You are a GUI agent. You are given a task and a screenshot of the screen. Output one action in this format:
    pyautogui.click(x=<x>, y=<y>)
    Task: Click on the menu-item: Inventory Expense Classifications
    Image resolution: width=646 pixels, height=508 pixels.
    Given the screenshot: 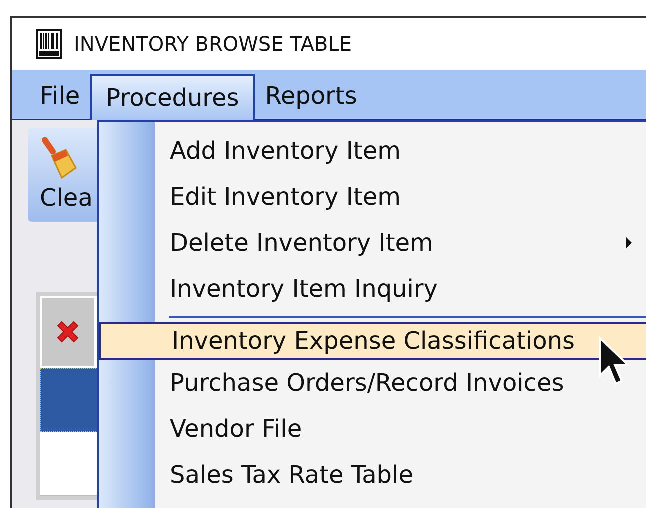 What is the action you would take?
    pyautogui.click(x=372, y=341)
    